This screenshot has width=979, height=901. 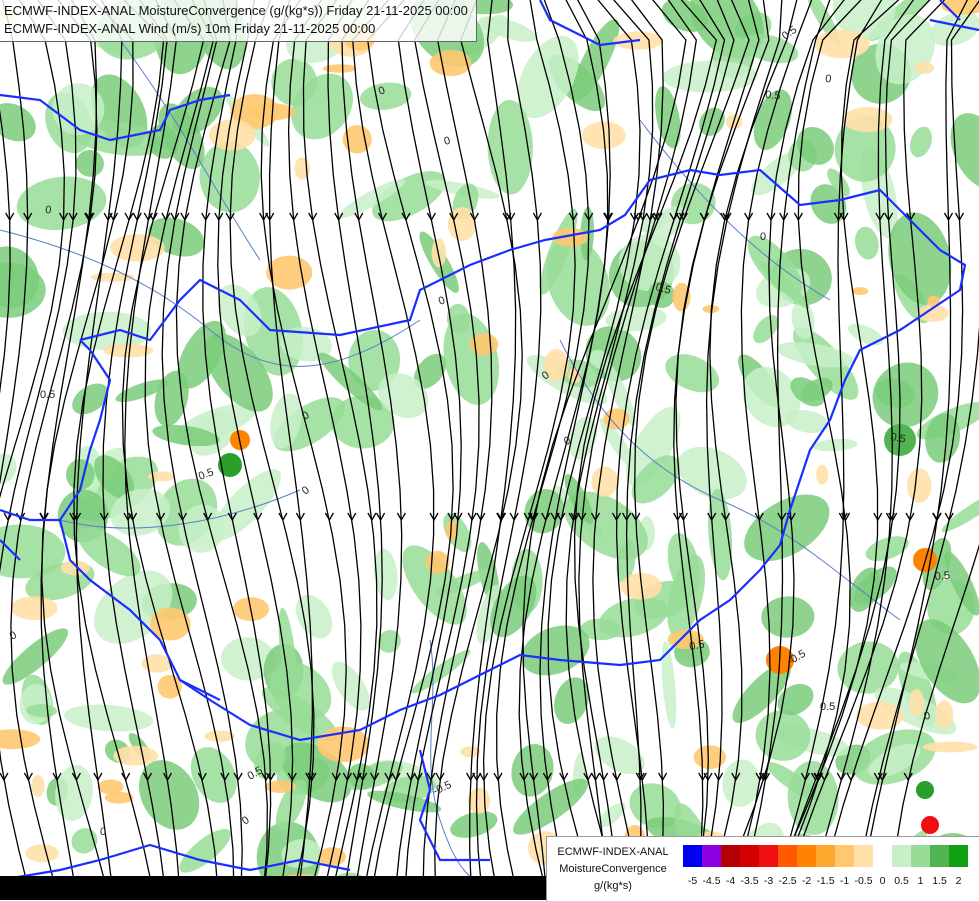 I want to click on bottom-dark-band, so click(x=273, y=888).